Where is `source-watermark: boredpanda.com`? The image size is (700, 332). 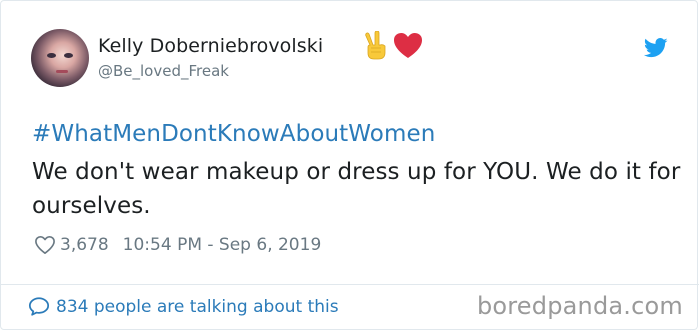
source-watermark: boredpanda.com is located at coordinates (579, 306).